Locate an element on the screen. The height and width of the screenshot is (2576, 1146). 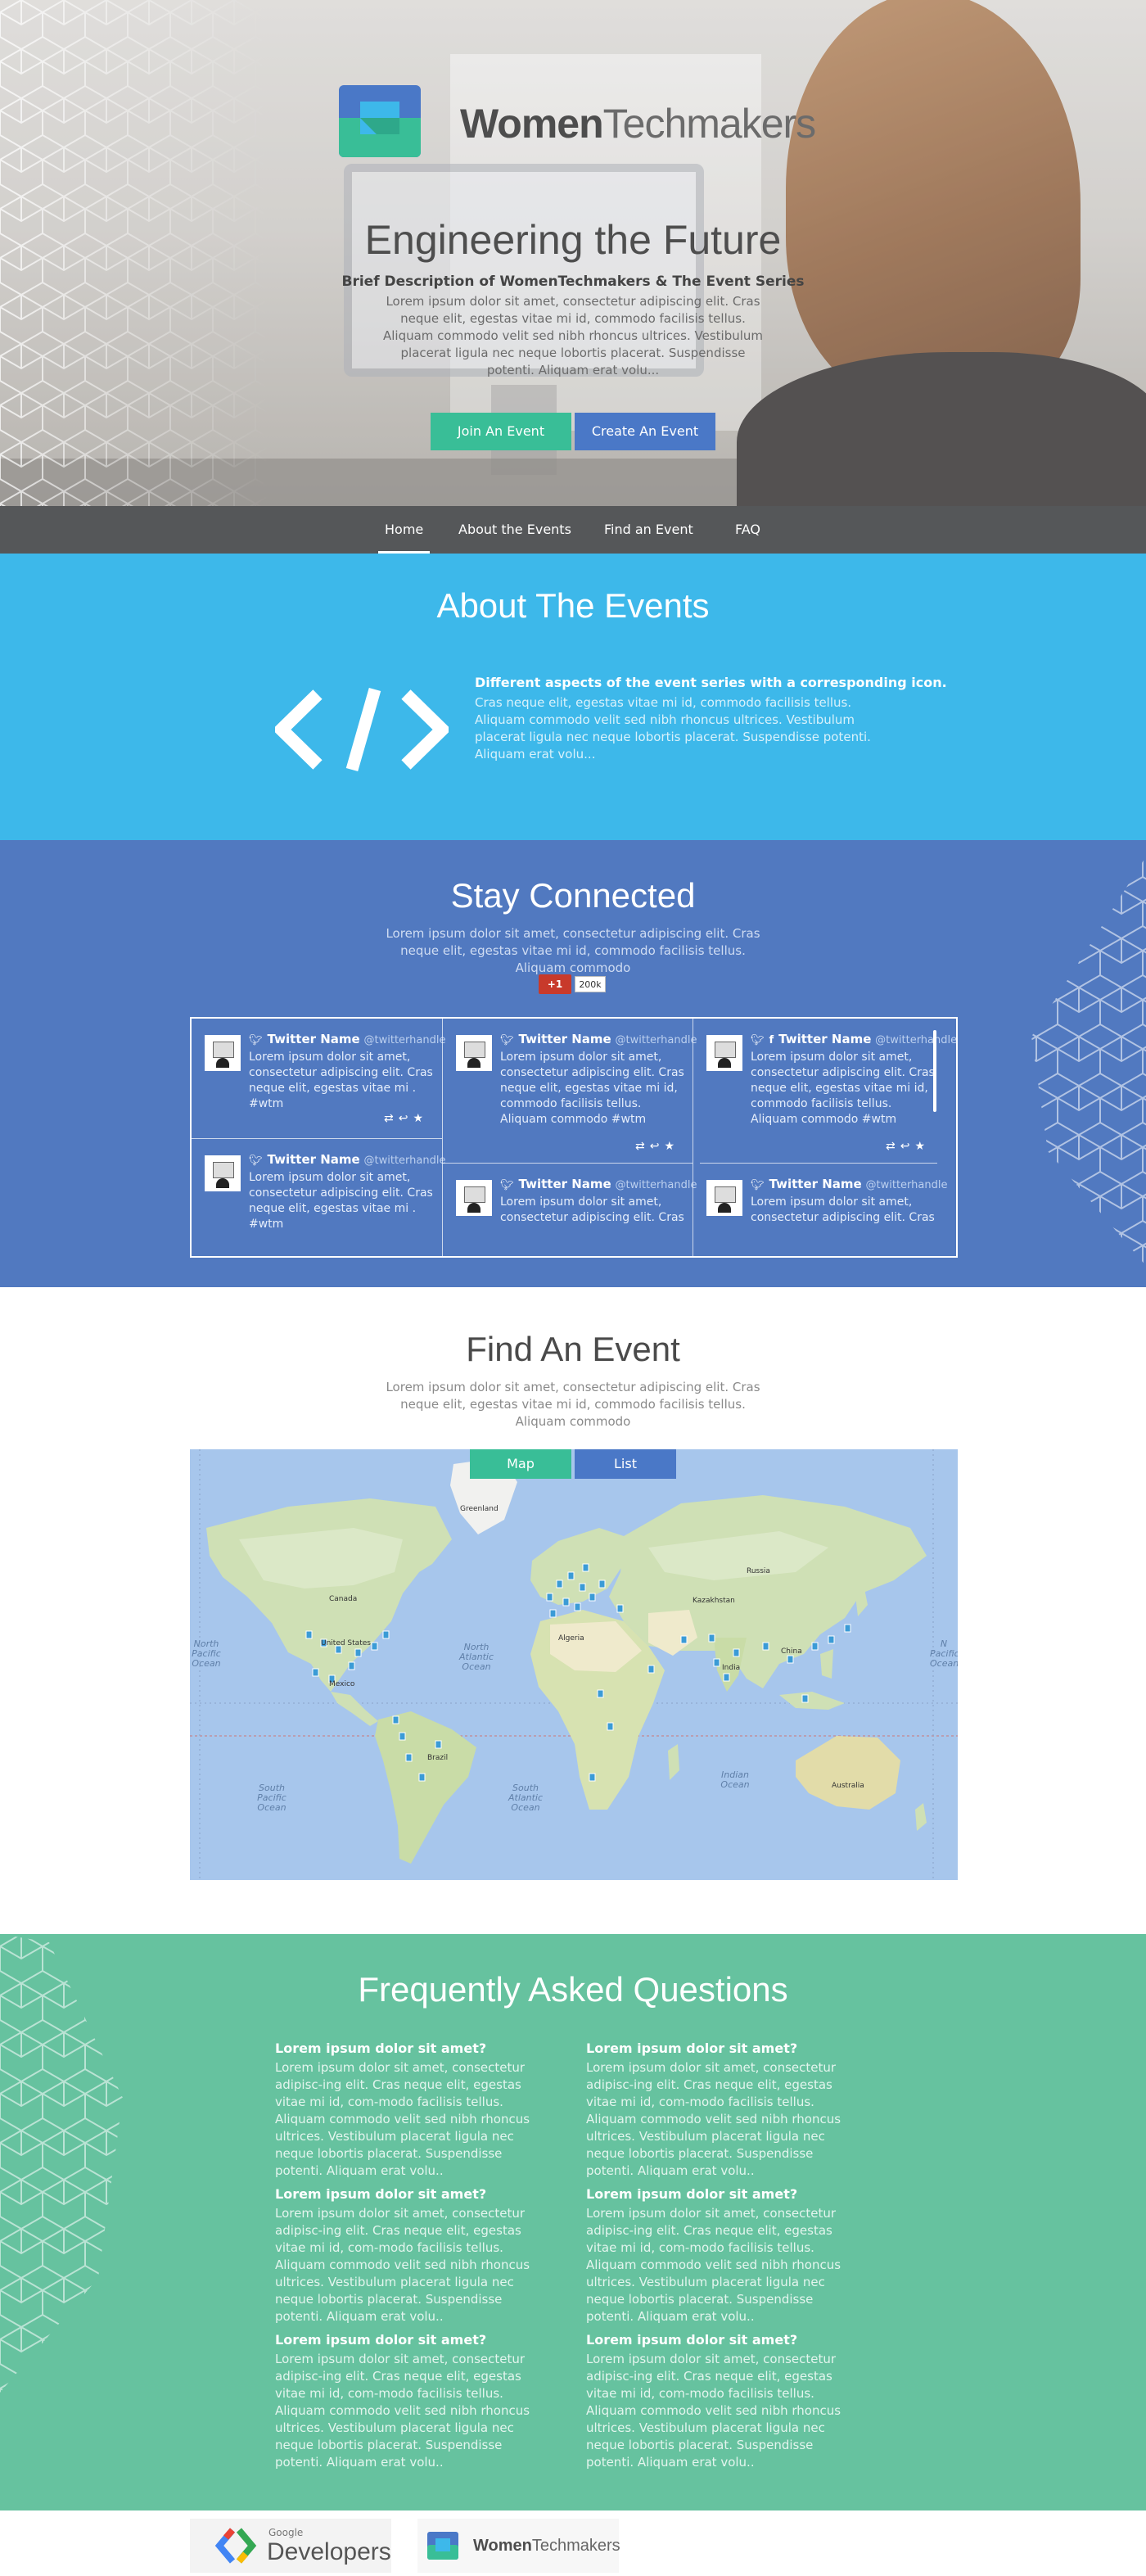
brand-logo: WomenTechmakers is located at coordinates (585, 122).